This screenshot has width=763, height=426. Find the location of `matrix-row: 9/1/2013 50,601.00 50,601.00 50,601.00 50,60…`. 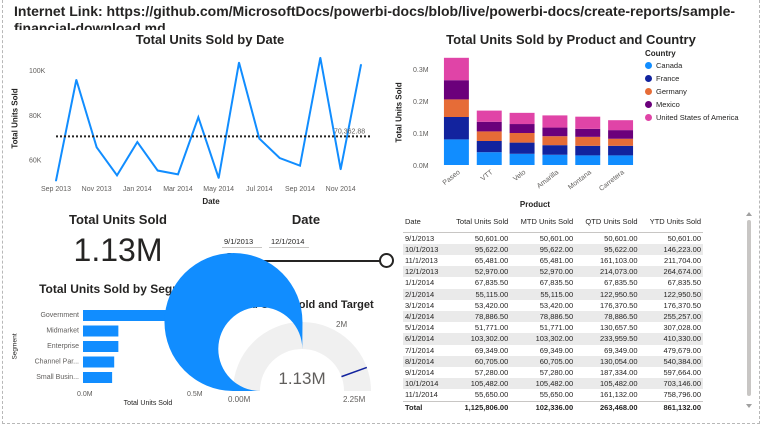

matrix-row: 9/1/2013 50,601.00 50,601.00 50,601.00 50,60… is located at coordinates (553, 238).